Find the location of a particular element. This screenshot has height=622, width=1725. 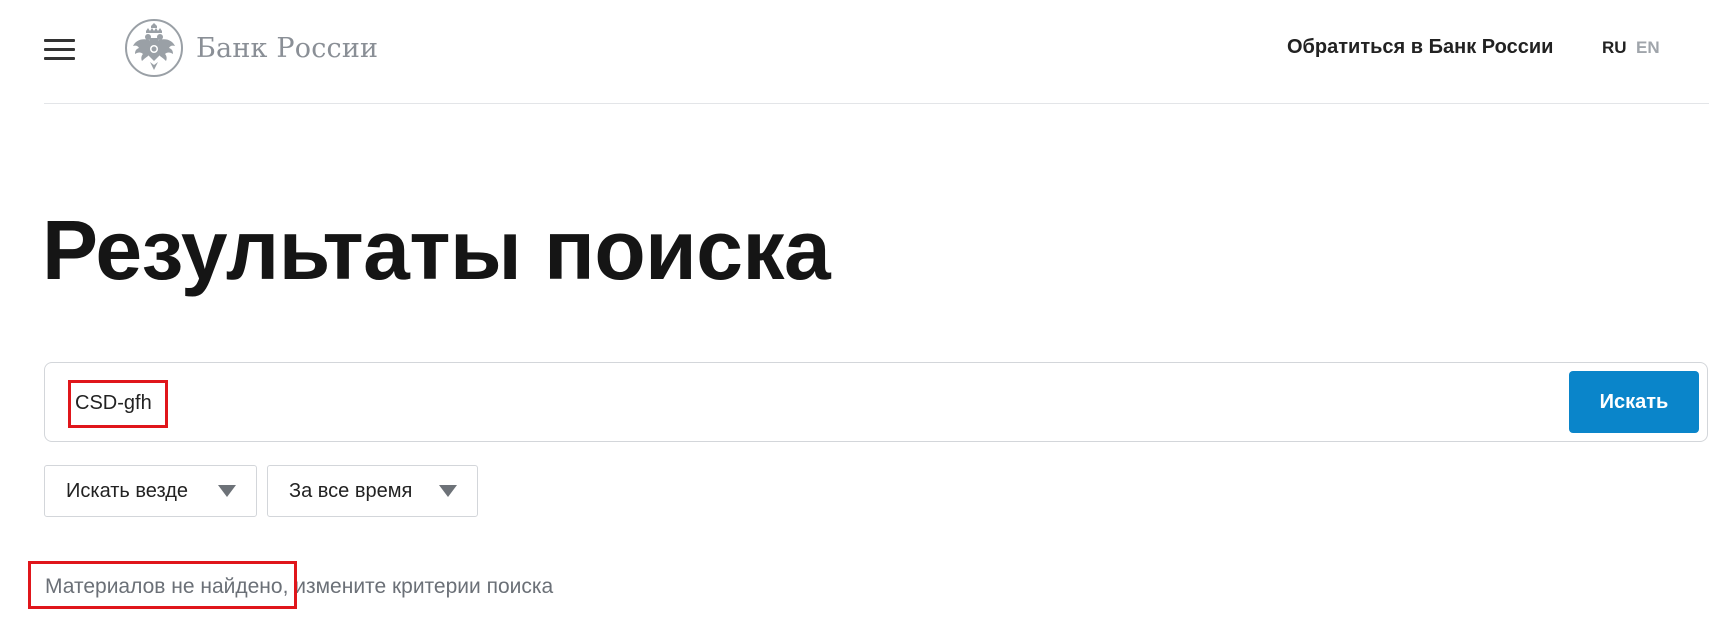

logo-text: Банк России is located at coordinates (287, 48).